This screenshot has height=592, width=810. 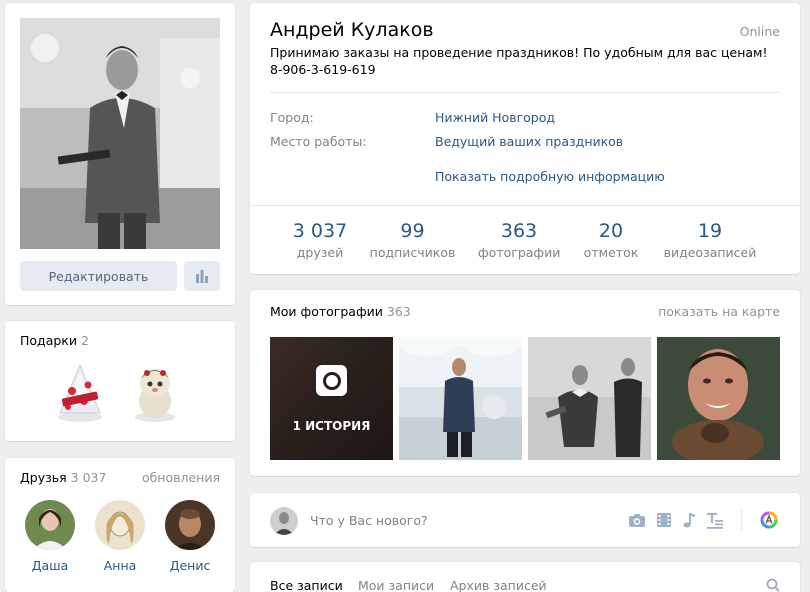 I want to click on bar-chart-icon, so click(x=202, y=276).